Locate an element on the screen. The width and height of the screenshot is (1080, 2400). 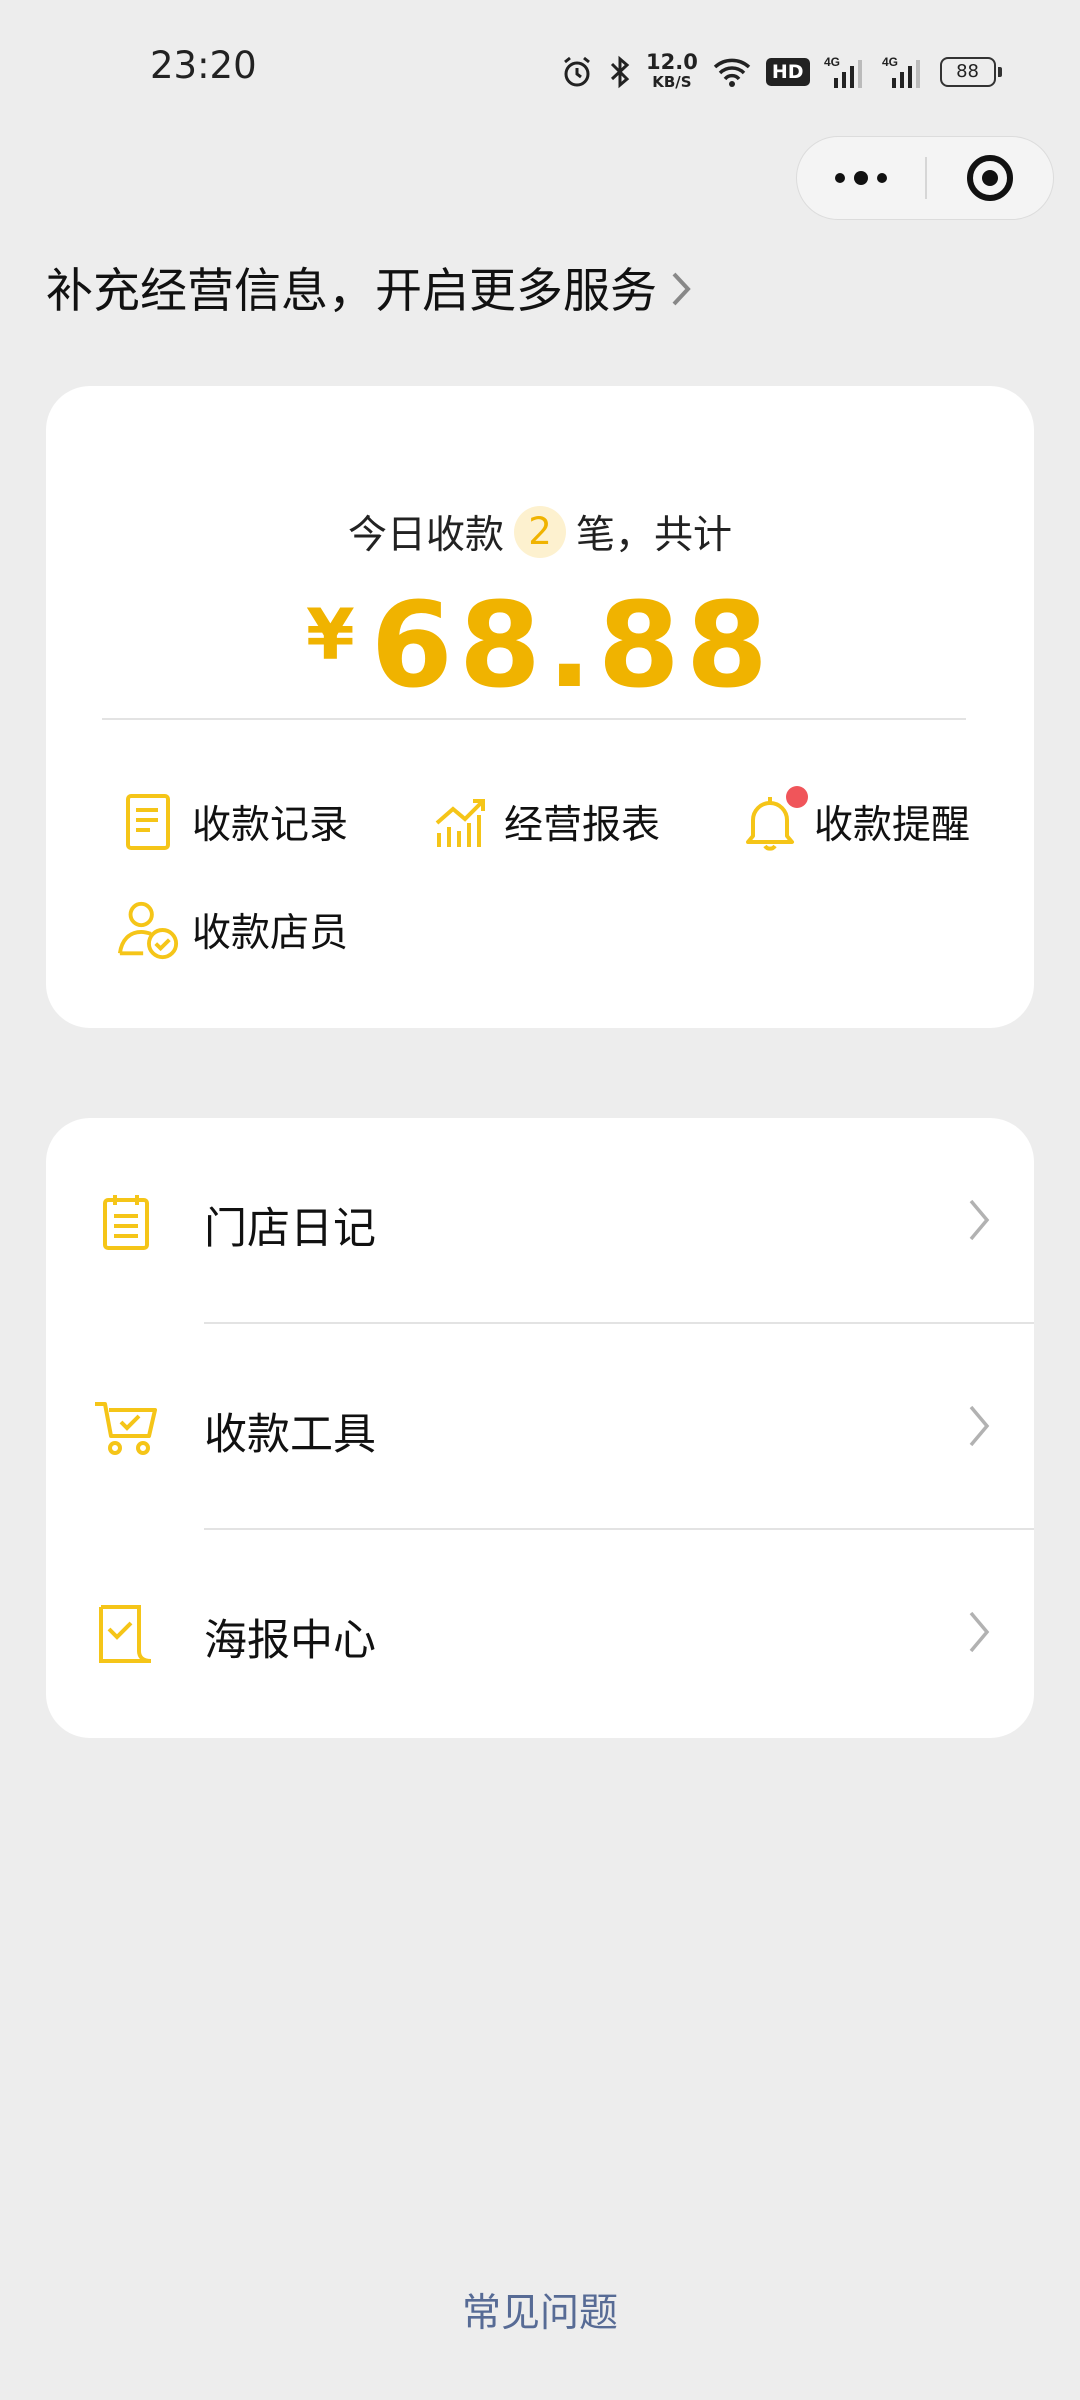
total-amount: ¥68.88 is located at coordinates (540, 645).